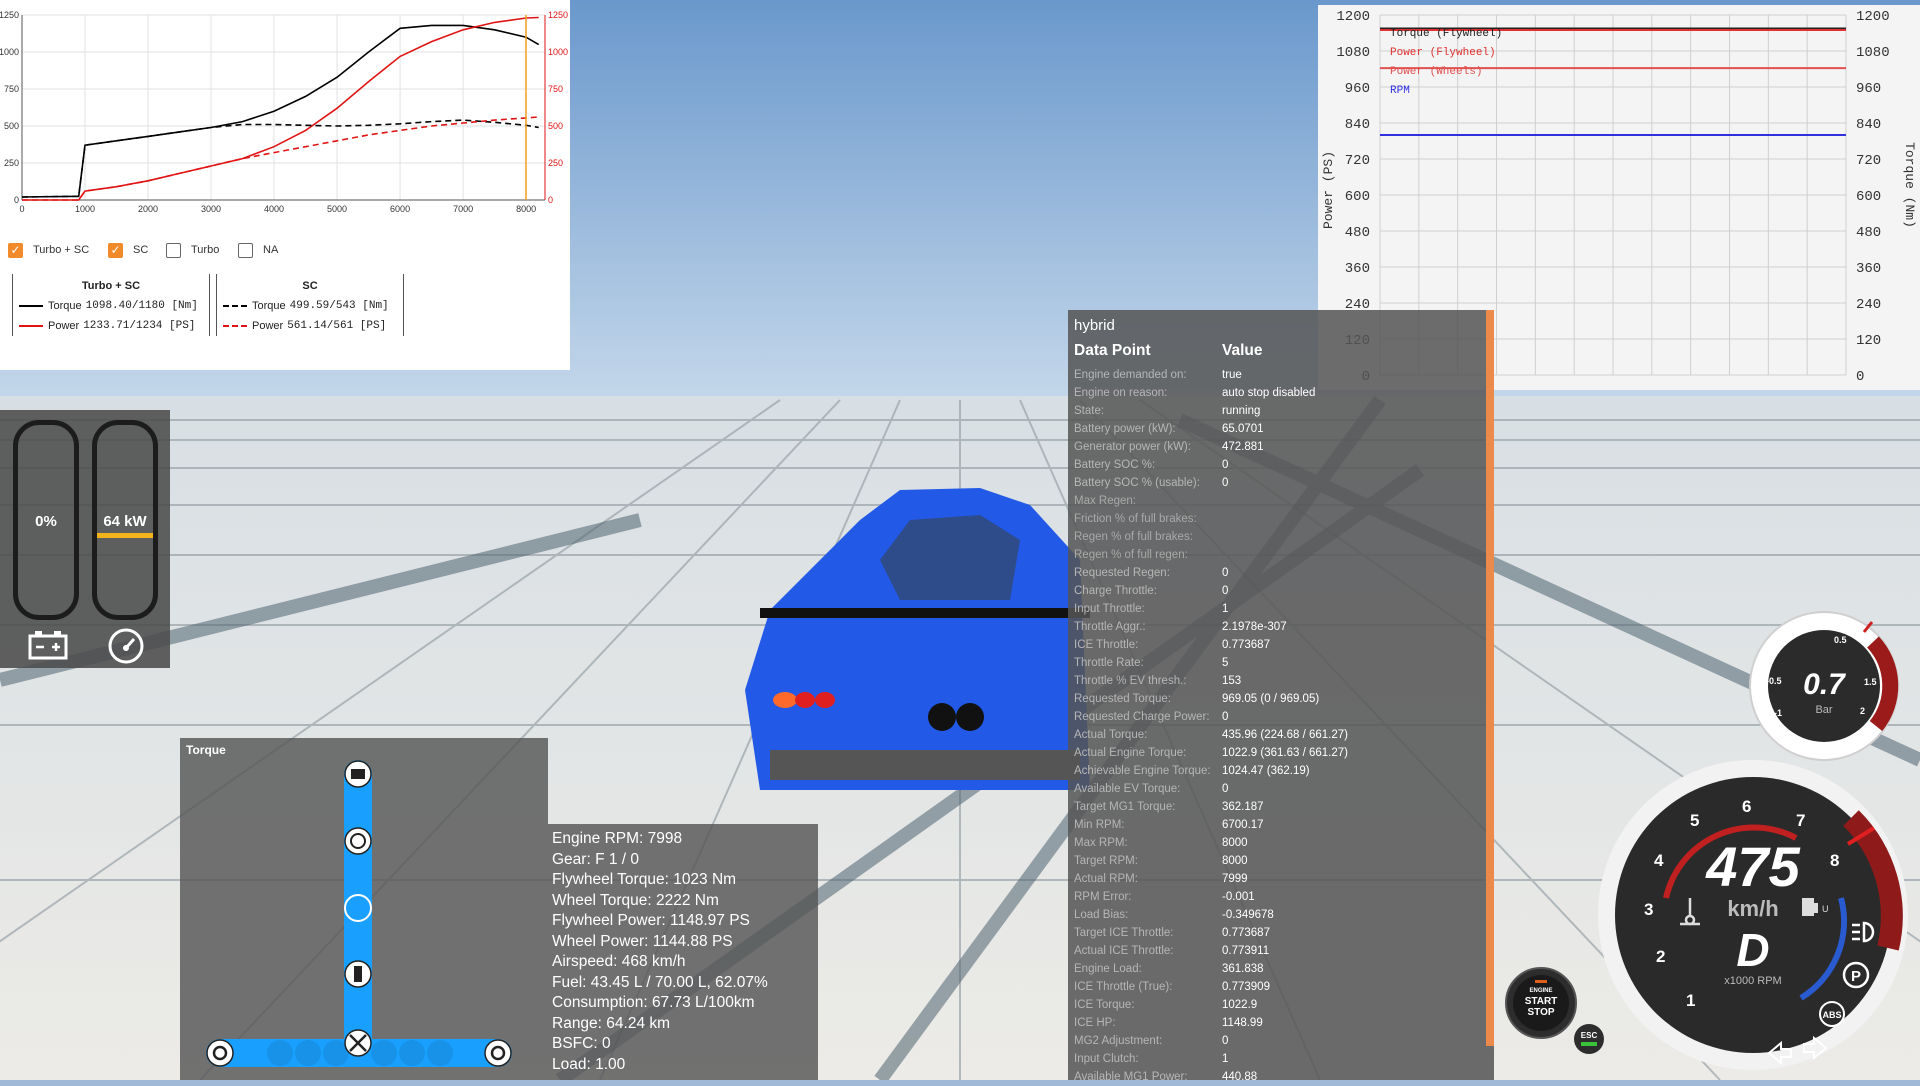 The height and width of the screenshot is (1086, 1920). Describe the element at coordinates (15, 250) in the screenshot. I see `checkbox-turbo-sc-box: ✓` at that location.